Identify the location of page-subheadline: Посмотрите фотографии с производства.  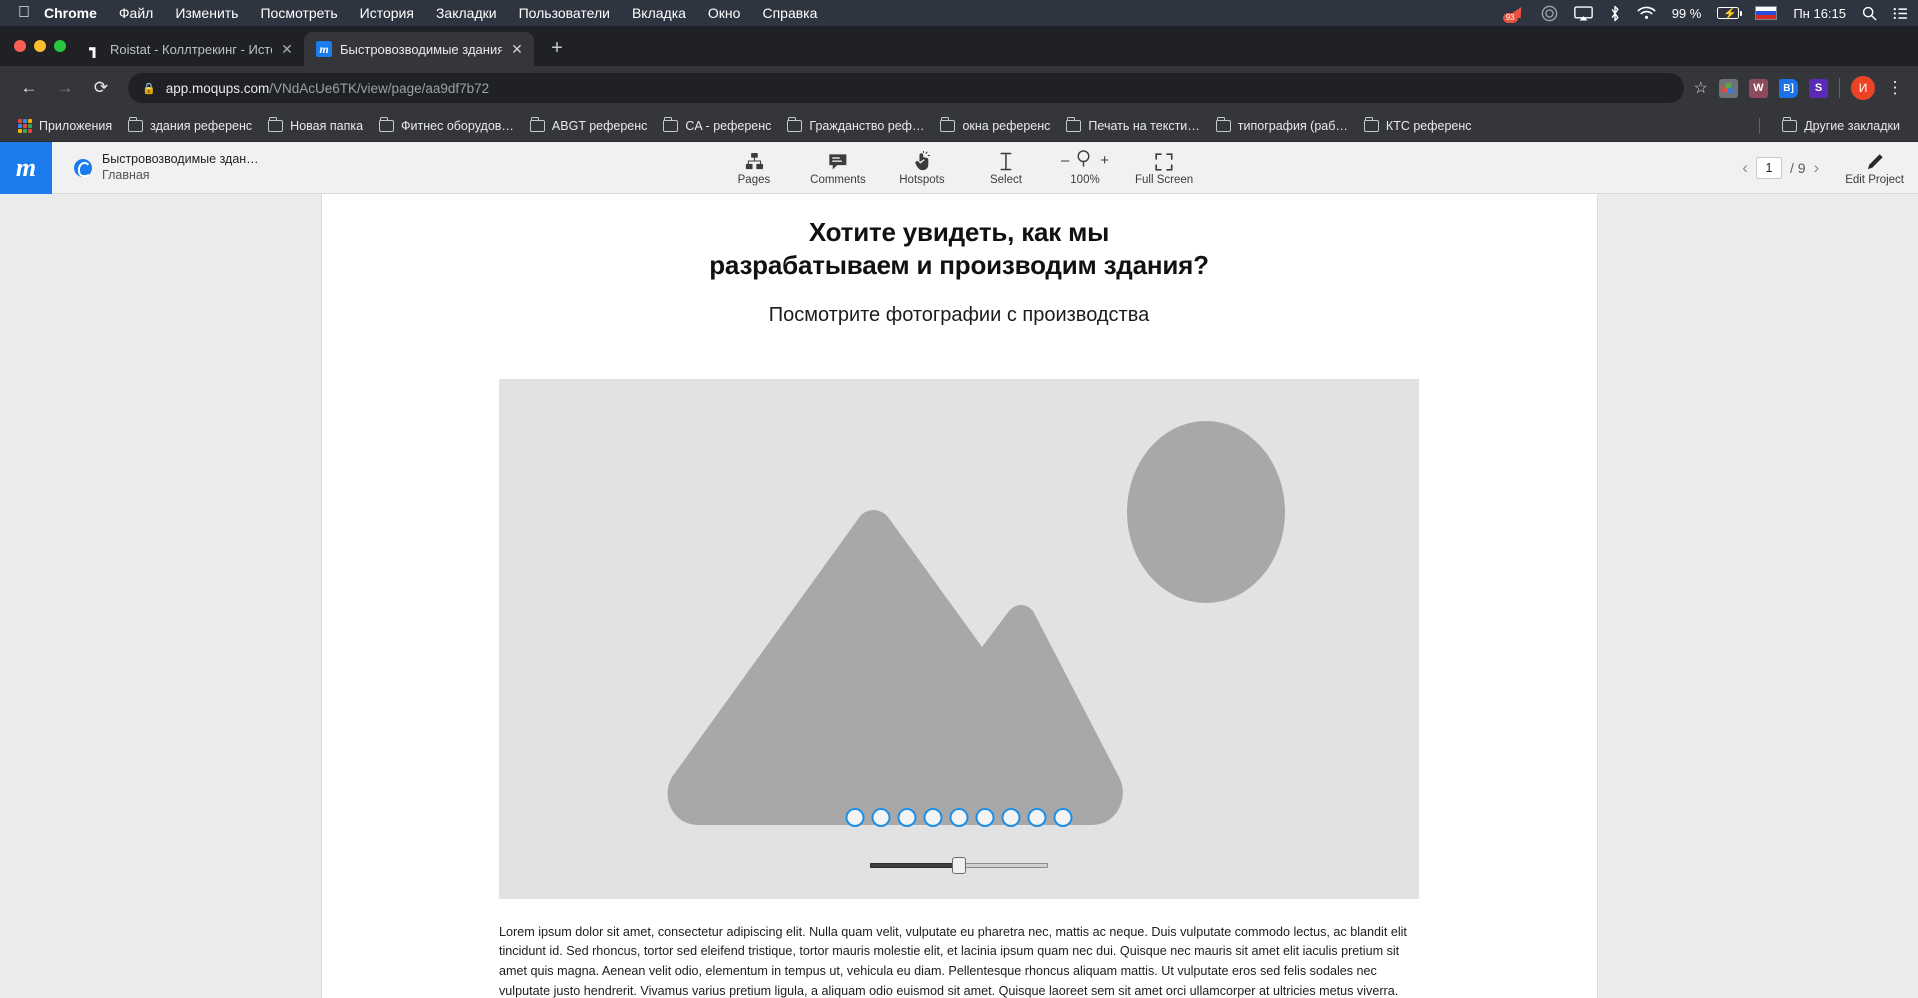
(959, 314).